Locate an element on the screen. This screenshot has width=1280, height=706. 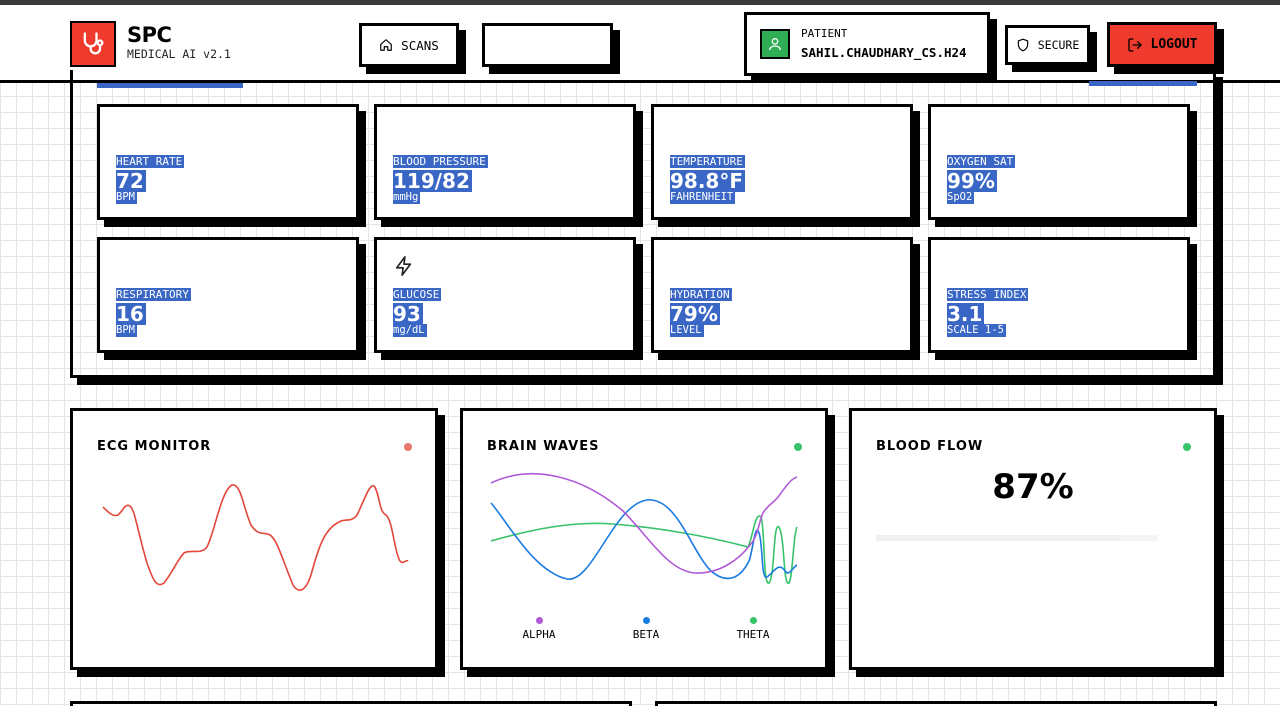
brain-waves-card: BRAIN WAVES ALPHA BETA THETA is located at coordinates (644, 539).